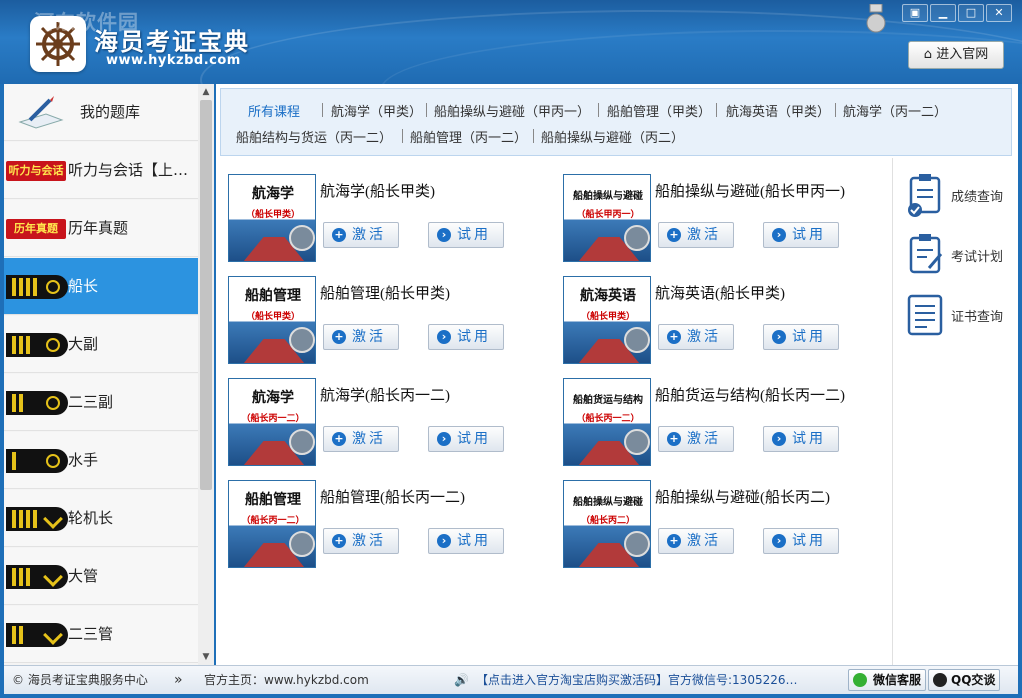 The width and height of the screenshot is (1022, 698). What do you see at coordinates (925, 315) in the screenshot?
I see `certificate-icon` at bounding box center [925, 315].